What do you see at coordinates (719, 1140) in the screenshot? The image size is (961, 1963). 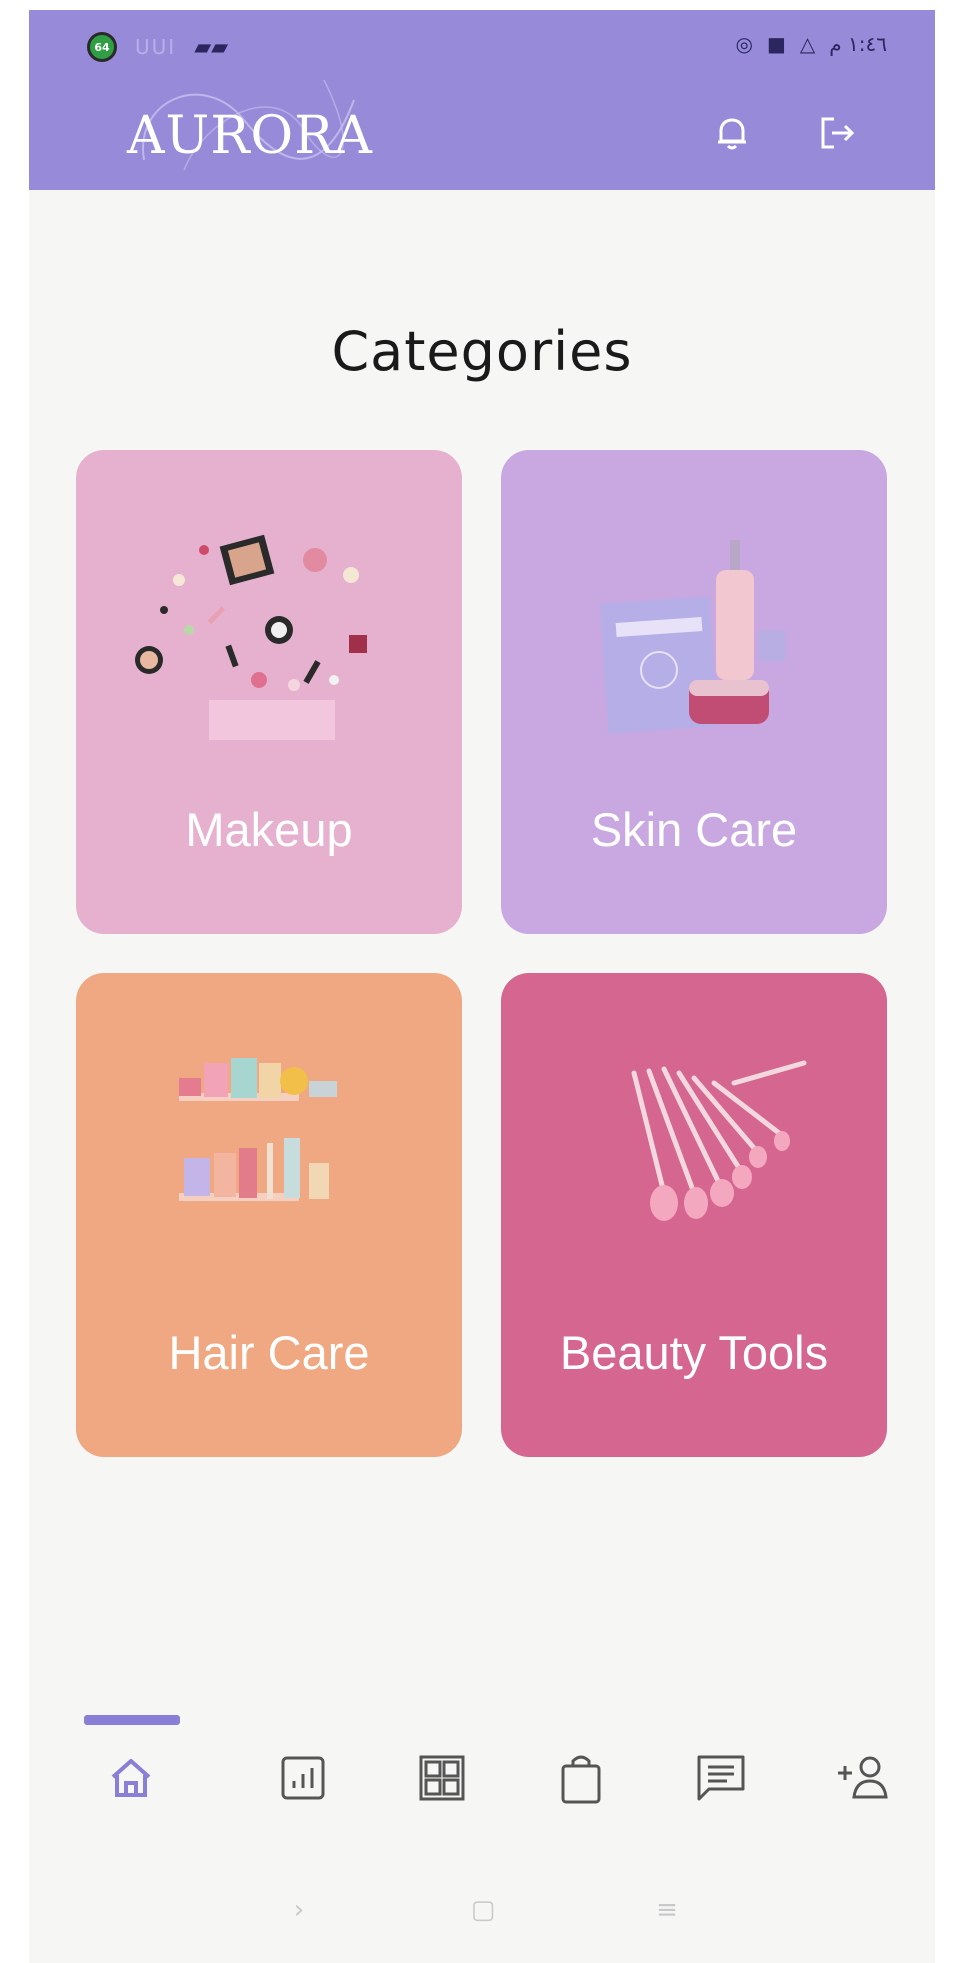 I see `beauty-tools-illustration` at bounding box center [719, 1140].